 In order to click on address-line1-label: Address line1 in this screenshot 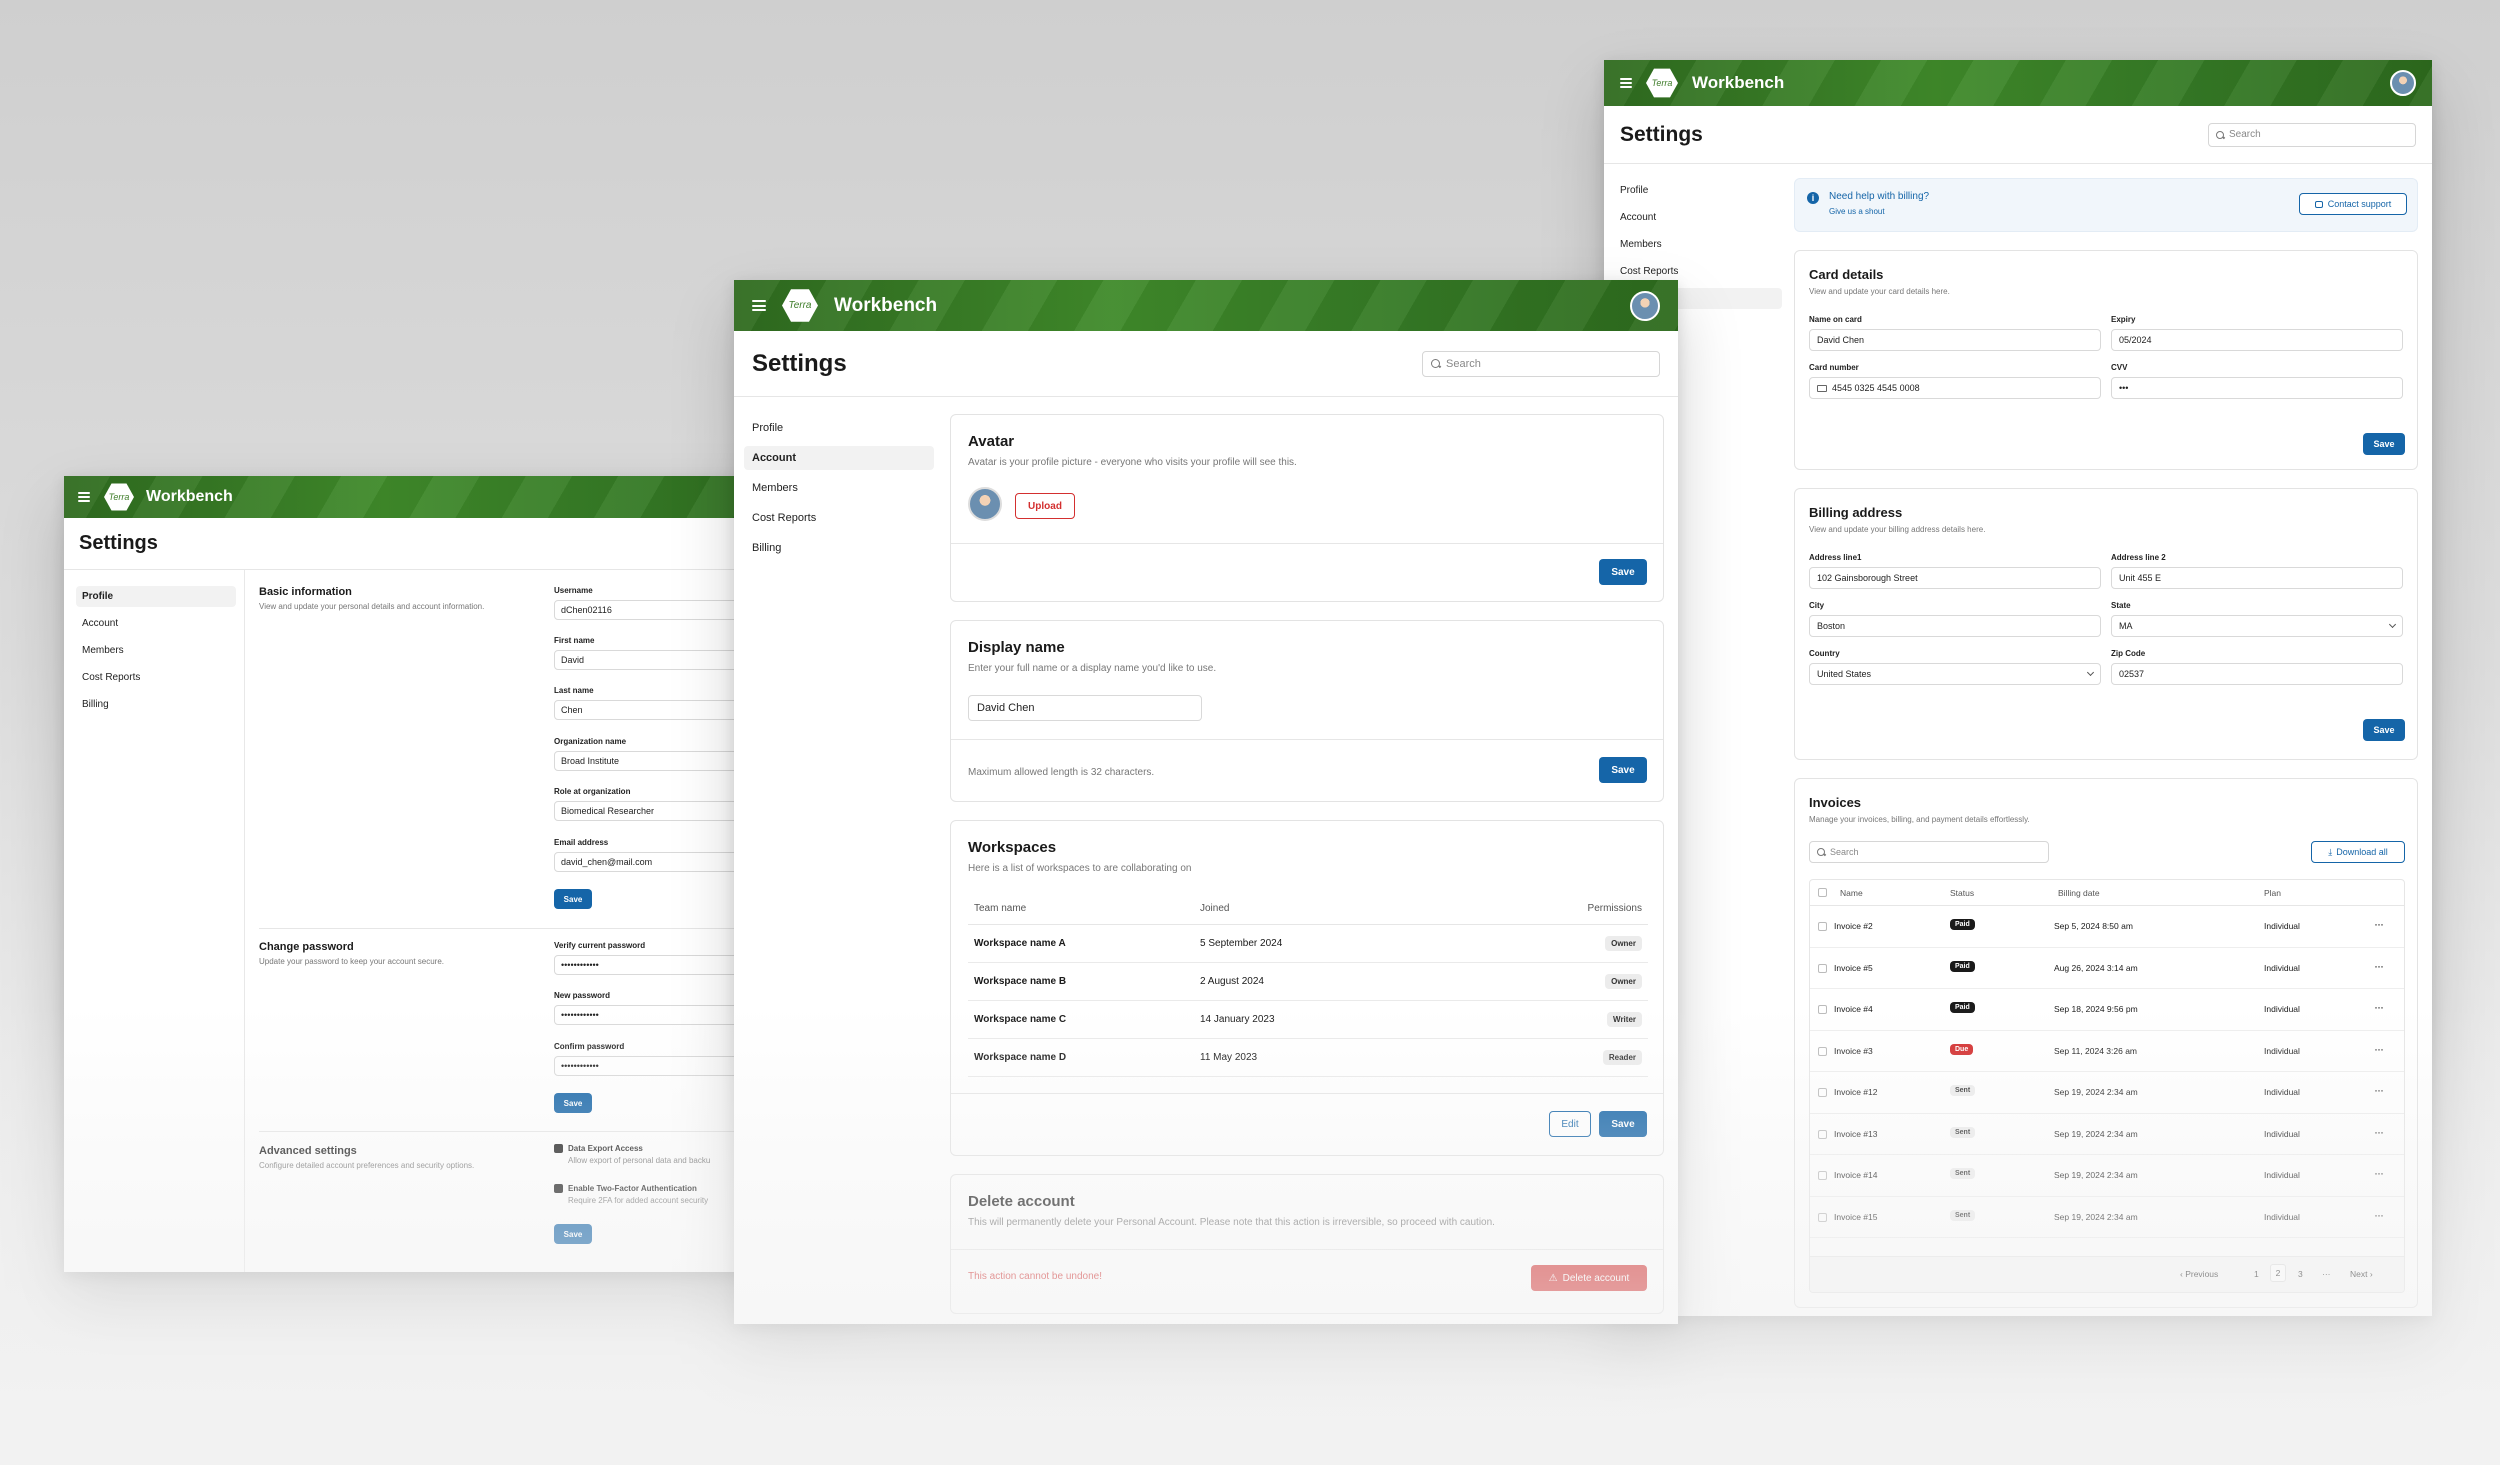, I will do `click(1835, 557)`.